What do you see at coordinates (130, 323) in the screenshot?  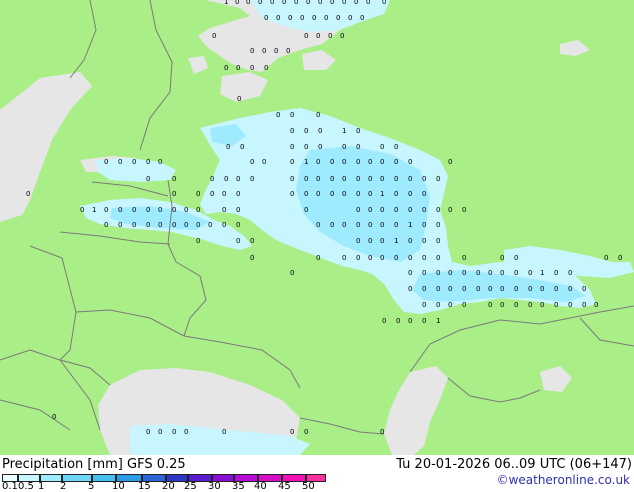 I see `border-belarus-ukraine` at bounding box center [130, 323].